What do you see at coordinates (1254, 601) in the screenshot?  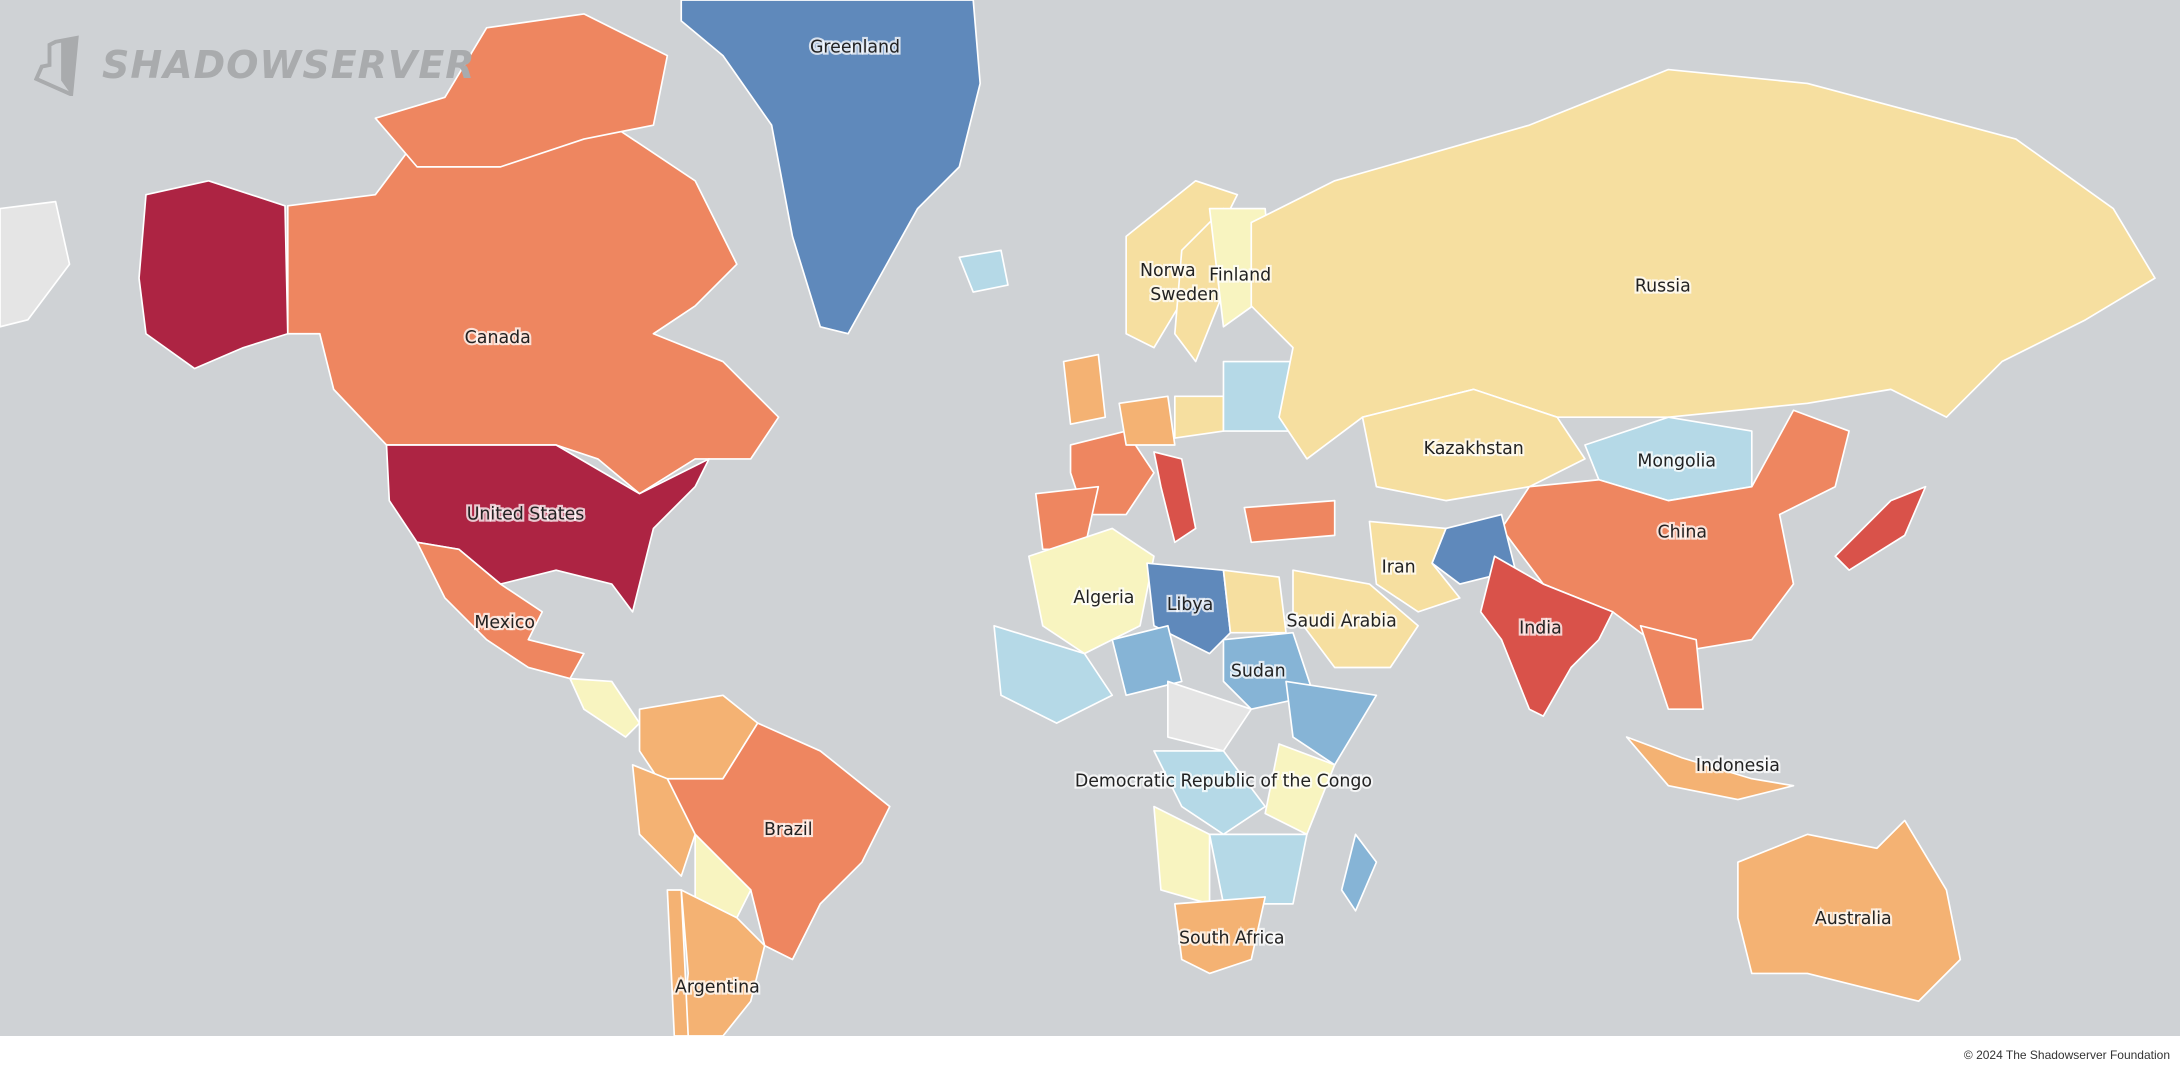 I see `country-egypt` at bounding box center [1254, 601].